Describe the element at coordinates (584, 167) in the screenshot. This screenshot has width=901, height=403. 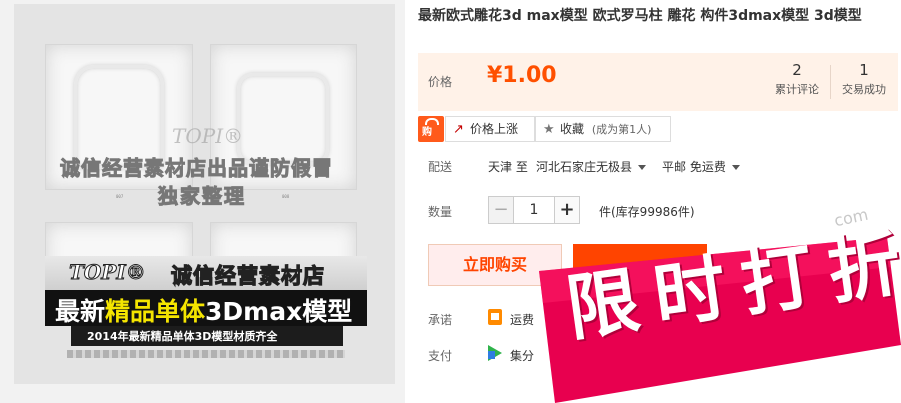
I see `shipping-destination: 河北石家庄无极县` at that location.